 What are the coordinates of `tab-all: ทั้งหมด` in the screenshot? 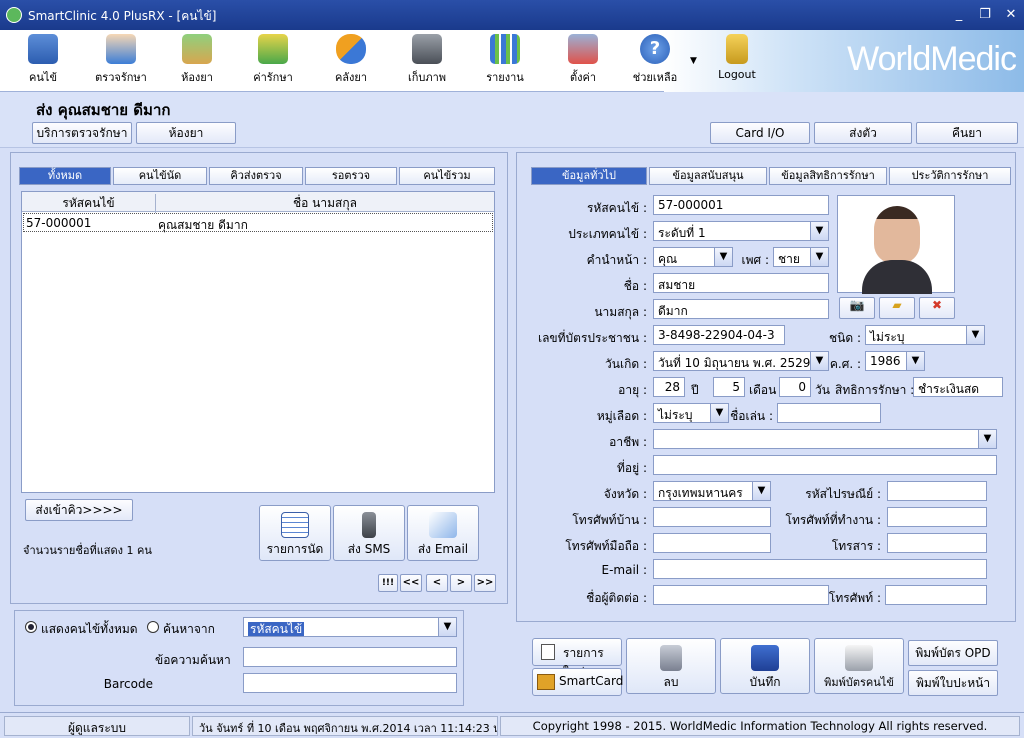 It's located at (65, 176).